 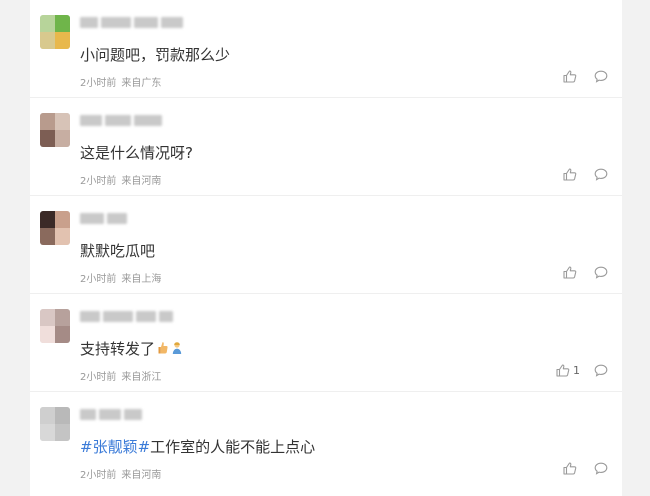 I want to click on comment-meta: 2小时前 来自广东, so click(x=120, y=81).